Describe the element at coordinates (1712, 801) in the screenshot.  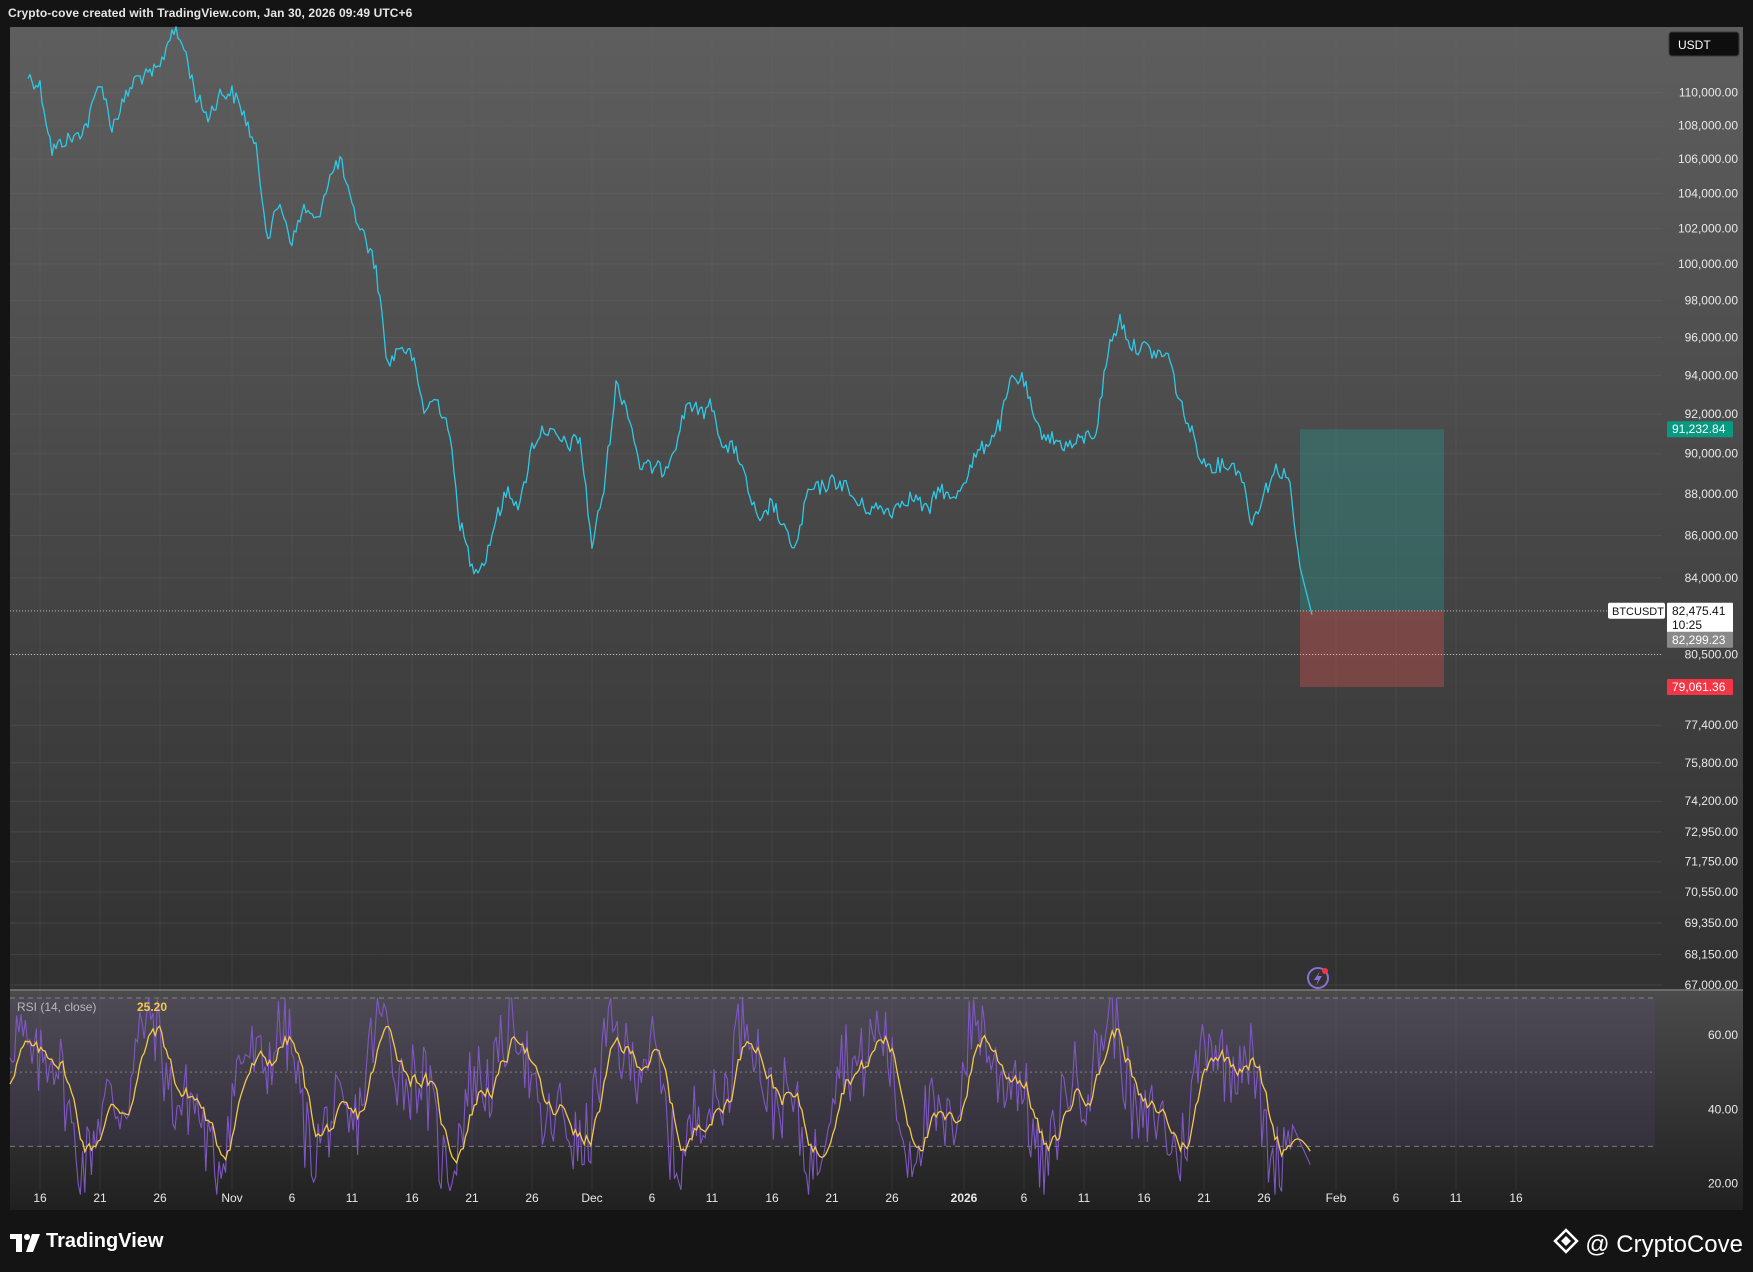
I see `y-tick-label: 74,200.00` at that location.